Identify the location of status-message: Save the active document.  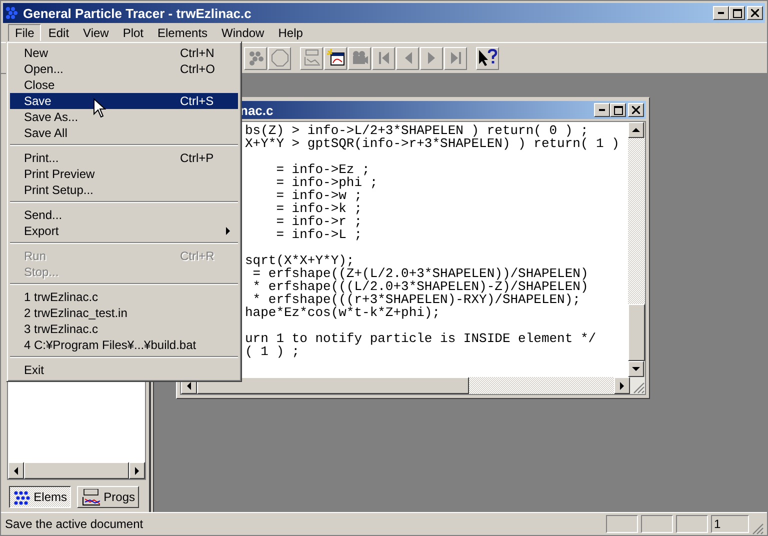
(74, 524).